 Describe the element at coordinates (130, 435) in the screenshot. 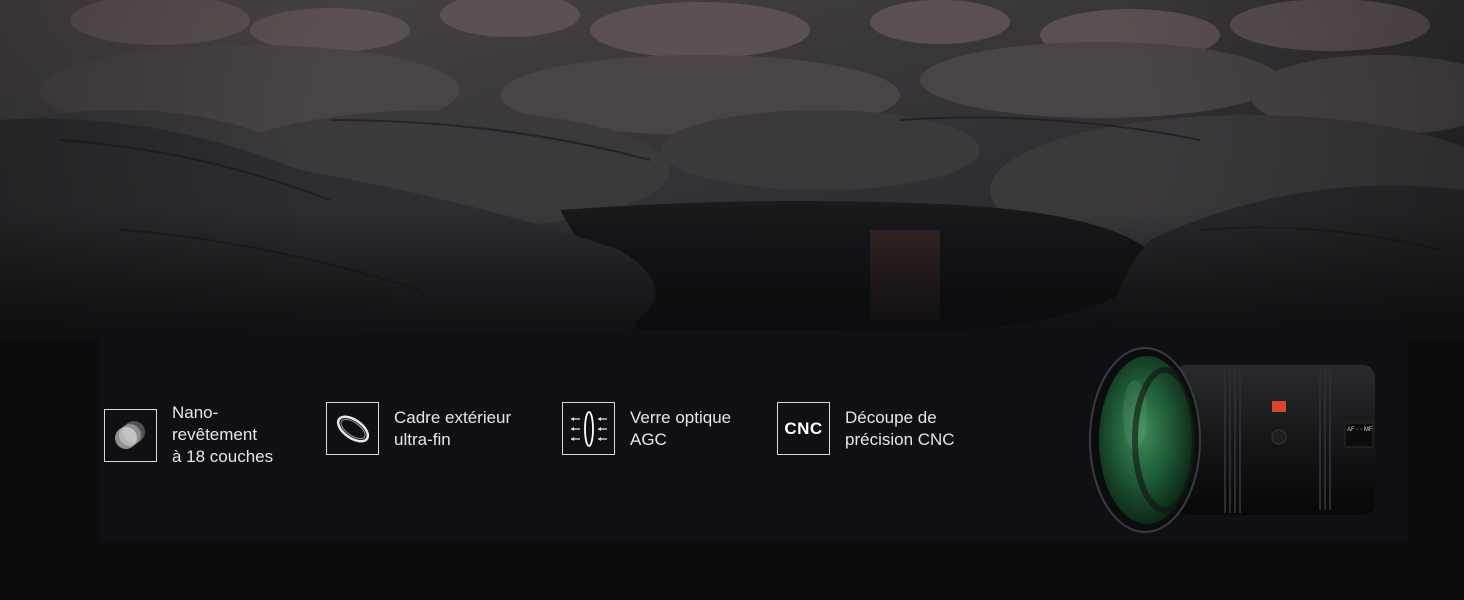

I see `nano-coating-icon` at that location.